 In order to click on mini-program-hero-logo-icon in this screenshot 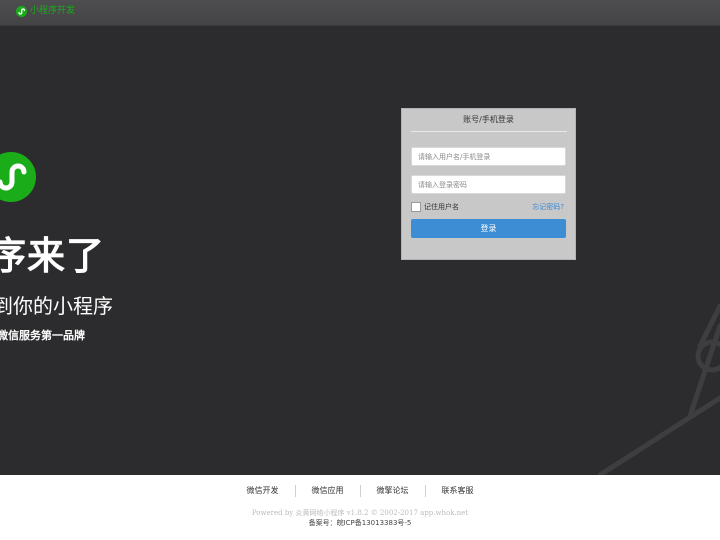, I will do `click(18, 177)`.